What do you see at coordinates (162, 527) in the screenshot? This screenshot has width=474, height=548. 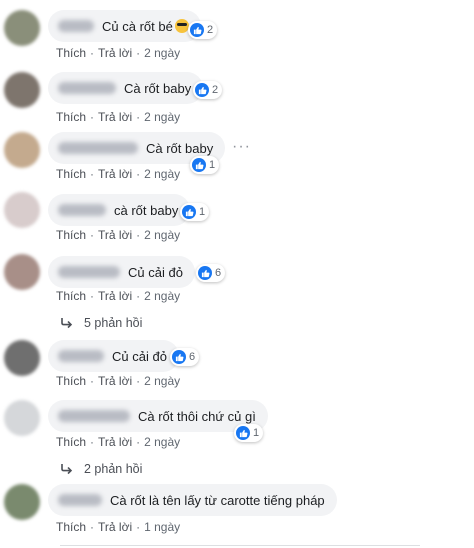 I see `timestamp: 1 ngày` at bounding box center [162, 527].